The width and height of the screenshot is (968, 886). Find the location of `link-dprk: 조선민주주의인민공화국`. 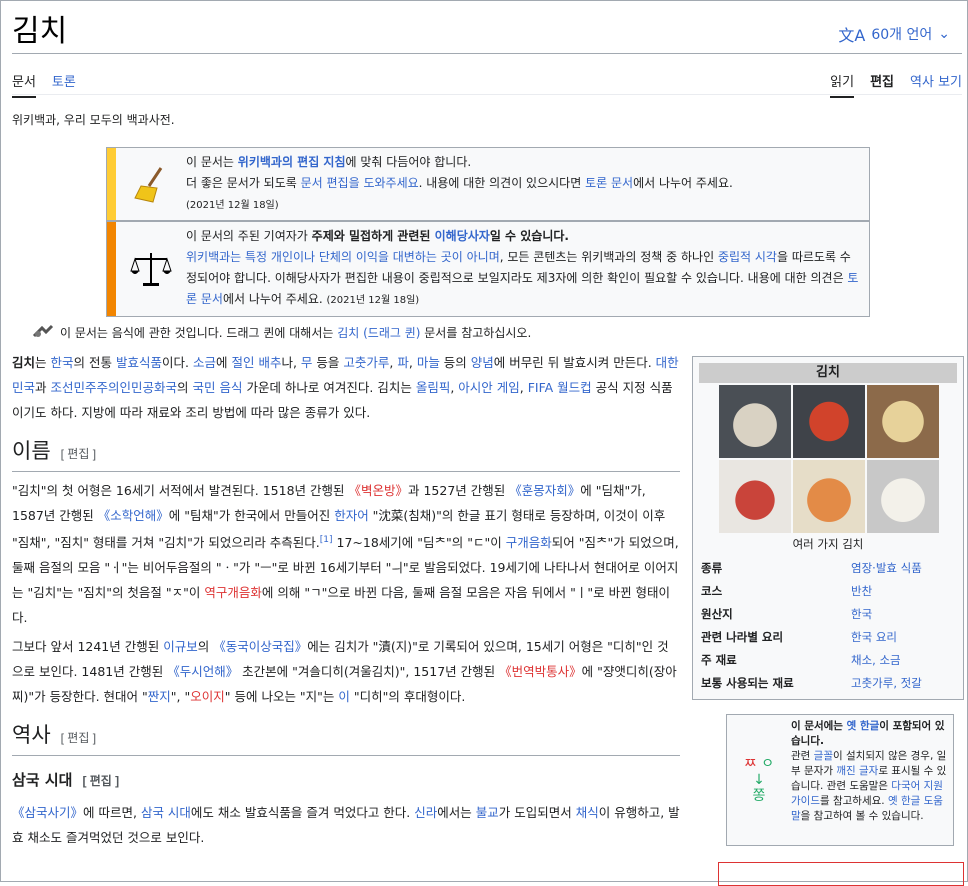

link-dprk: 조선민주주의인민공화국 is located at coordinates (114, 387).